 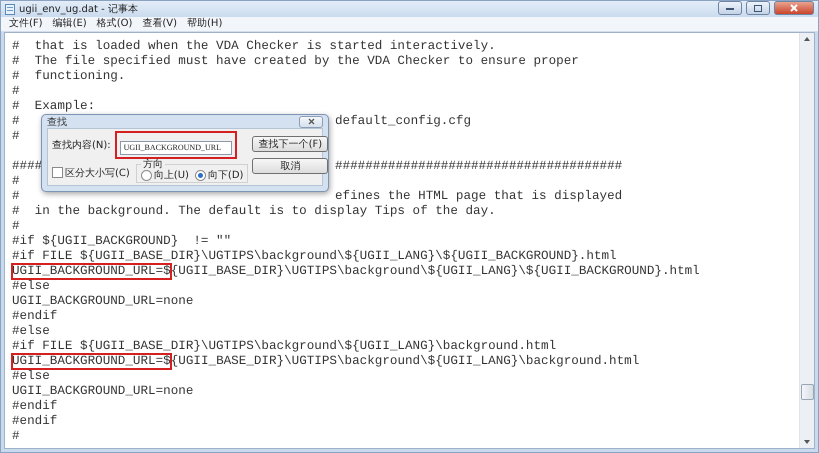 I want to click on minimize-button, so click(x=730, y=8).